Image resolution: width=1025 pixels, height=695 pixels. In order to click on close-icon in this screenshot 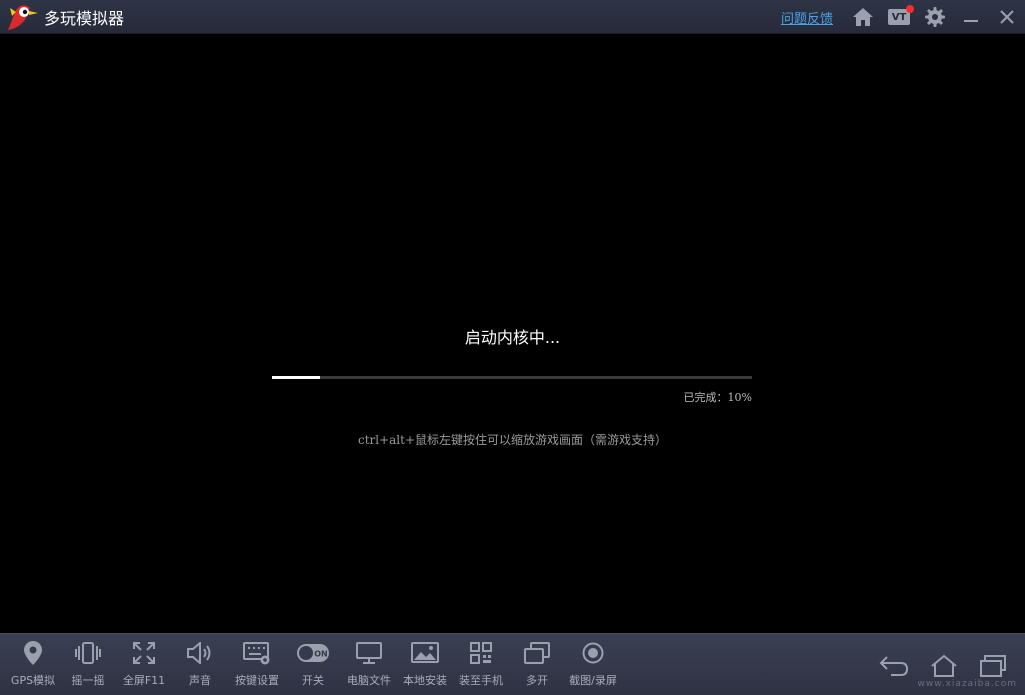, I will do `click(1007, 17)`.